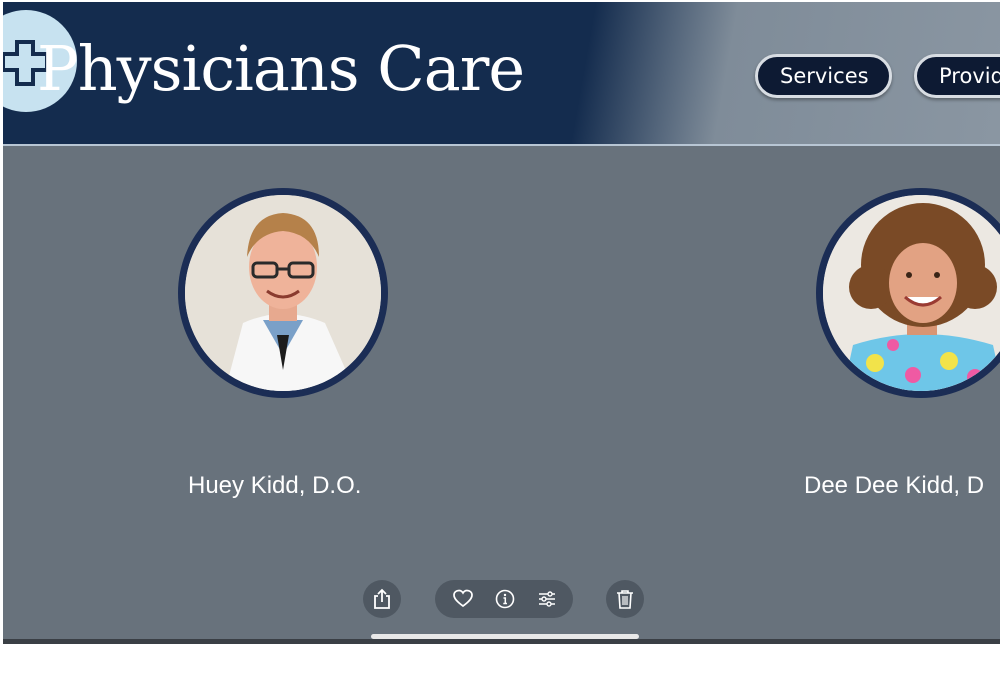  Describe the element at coordinates (501, 641) in the screenshot. I see `bottom-edge` at that location.